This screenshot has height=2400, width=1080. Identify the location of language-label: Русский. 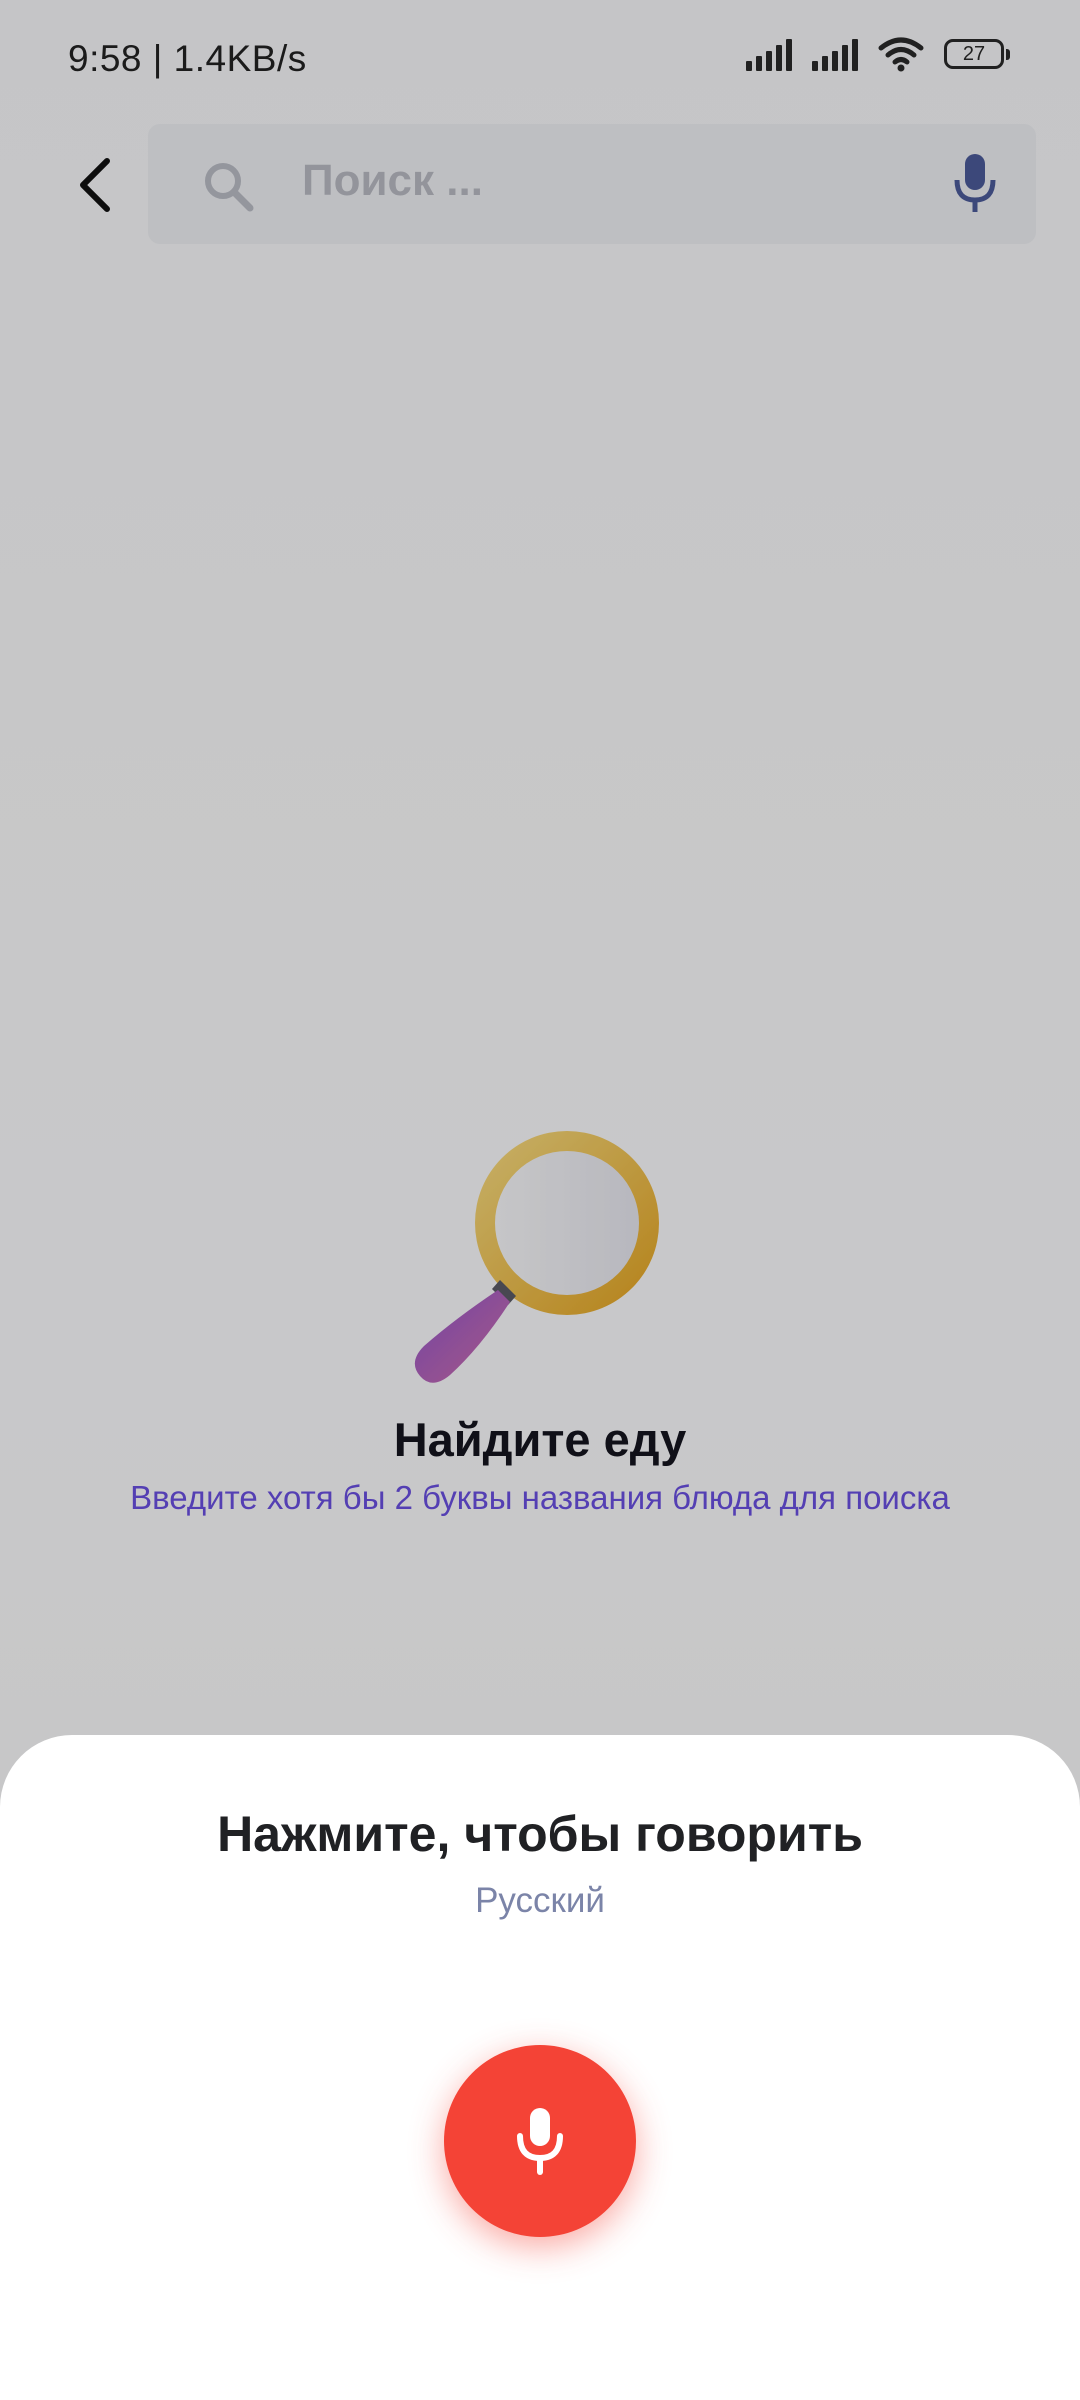
(540, 1901).